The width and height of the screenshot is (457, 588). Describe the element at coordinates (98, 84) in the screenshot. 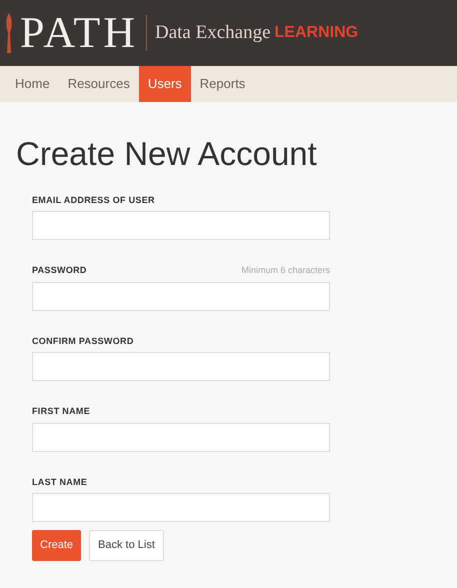

I see `nav-tab: Resources` at that location.